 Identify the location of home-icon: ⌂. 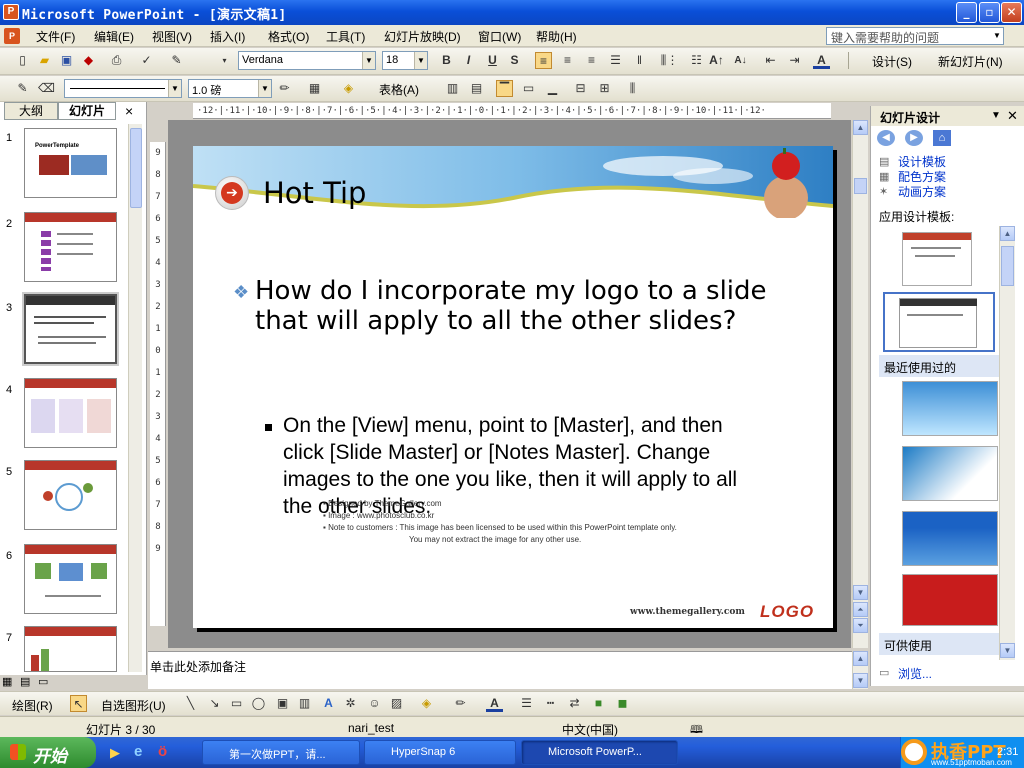
(942, 138).